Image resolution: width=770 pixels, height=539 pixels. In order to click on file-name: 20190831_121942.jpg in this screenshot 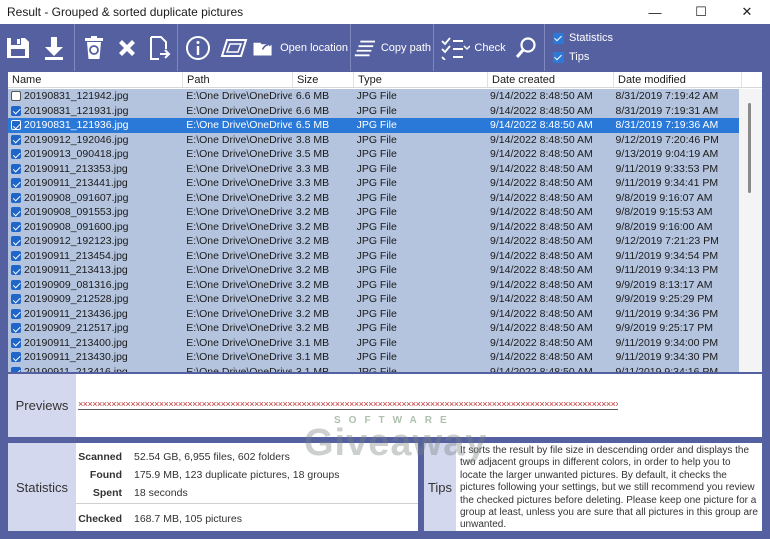, I will do `click(76, 96)`.